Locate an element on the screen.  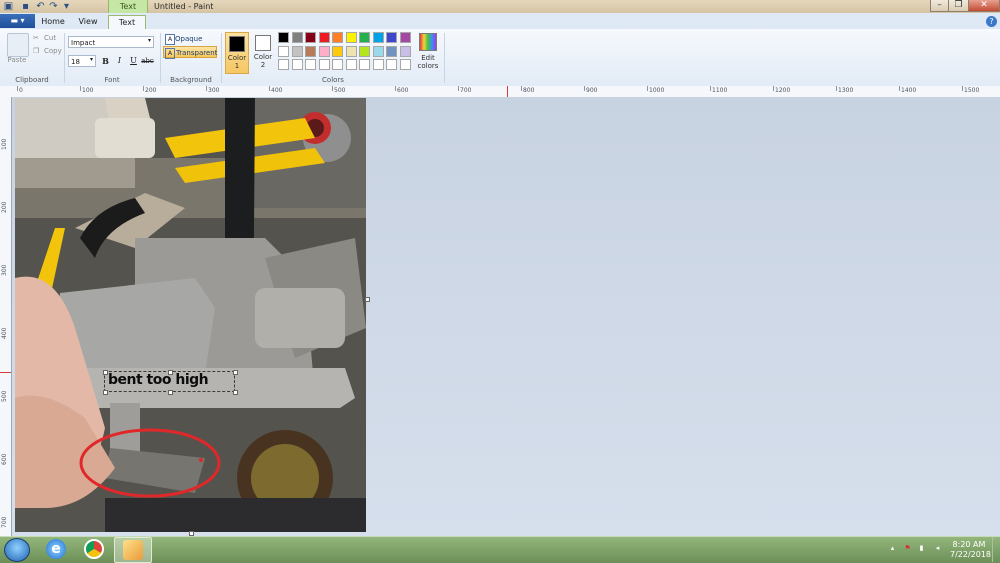
show-desktop-button is located at coordinates (996, 549).